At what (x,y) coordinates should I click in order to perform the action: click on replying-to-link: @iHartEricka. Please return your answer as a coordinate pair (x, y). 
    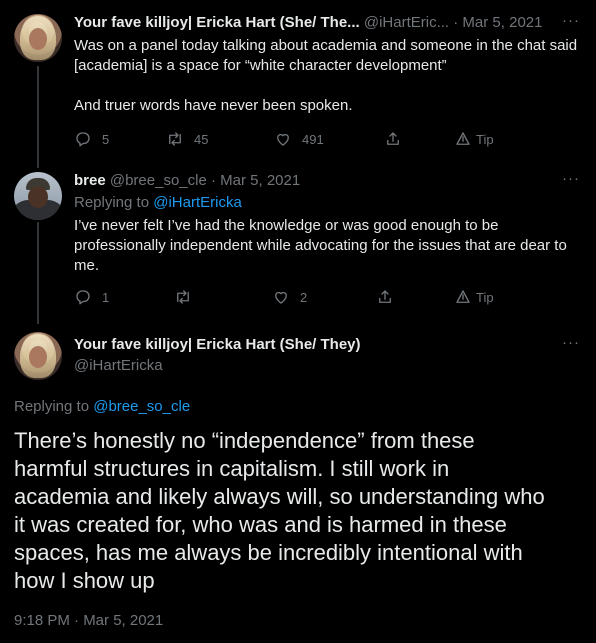
    Looking at the image, I should click on (197, 202).